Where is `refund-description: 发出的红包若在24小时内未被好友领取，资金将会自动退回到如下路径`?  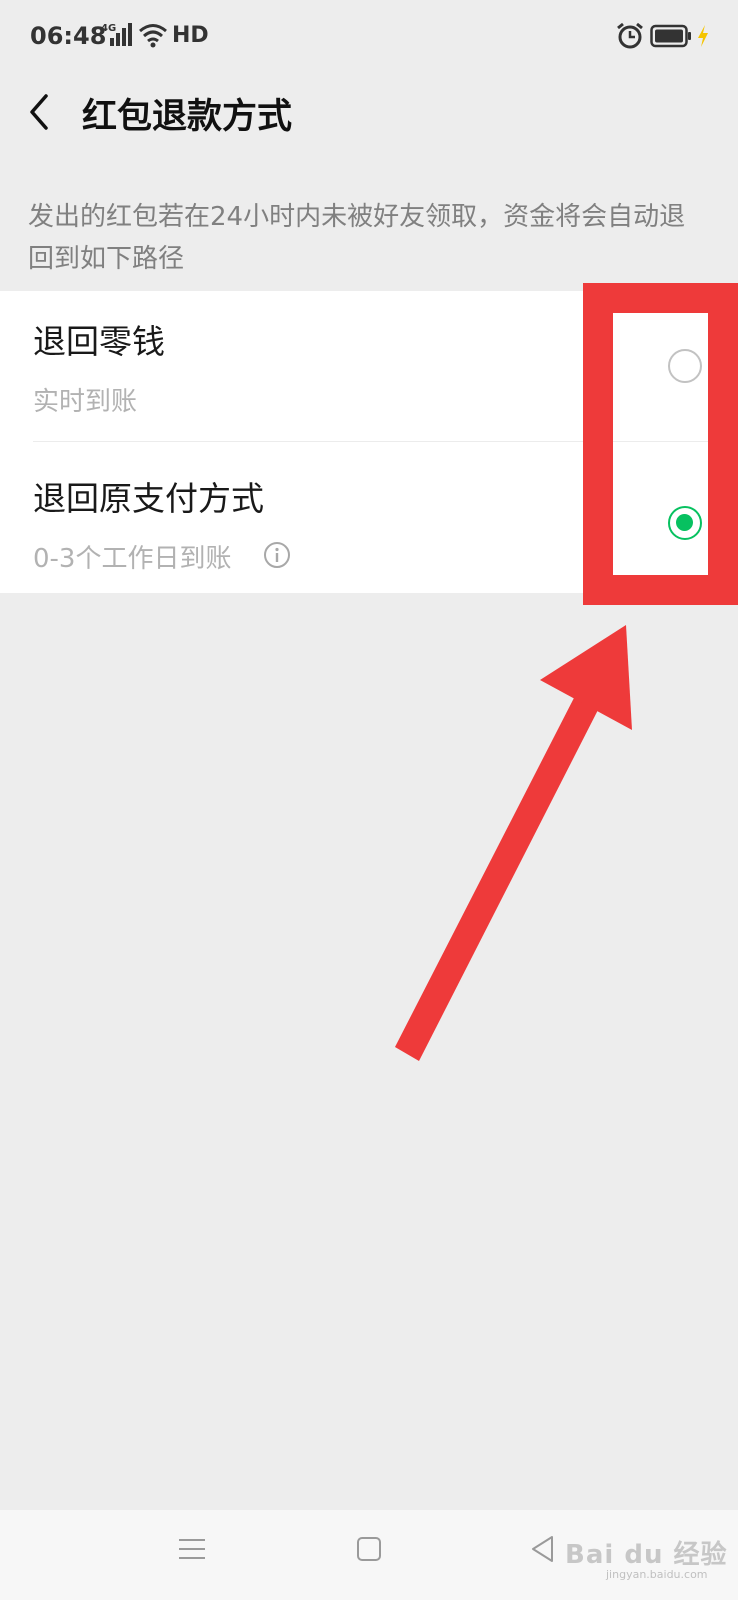 refund-description: 发出的红包若在24小时内未被好友领取，资金将会自动退回到如下路径 is located at coordinates (357, 238).